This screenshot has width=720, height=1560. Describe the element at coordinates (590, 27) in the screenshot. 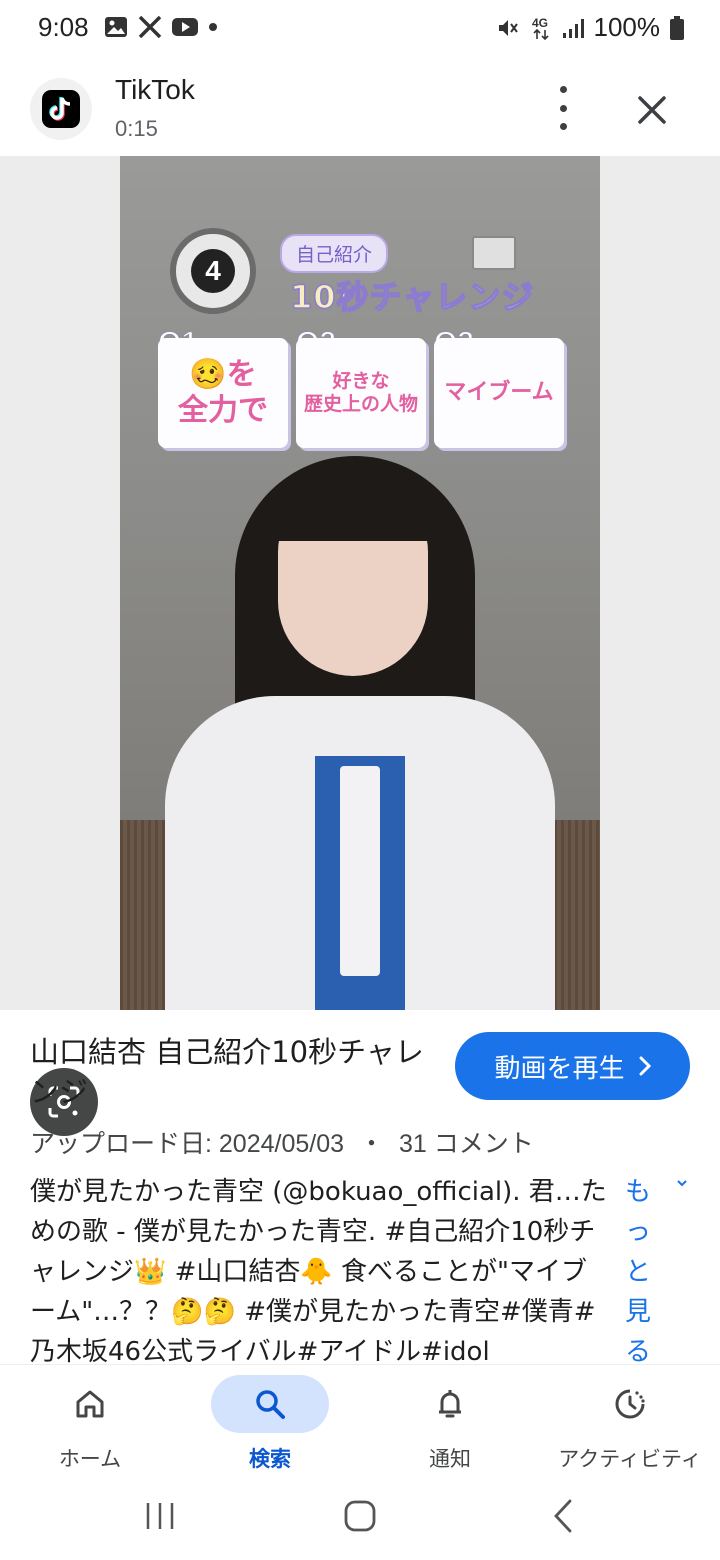

I see `system-status-icons: 4G 100%` at that location.